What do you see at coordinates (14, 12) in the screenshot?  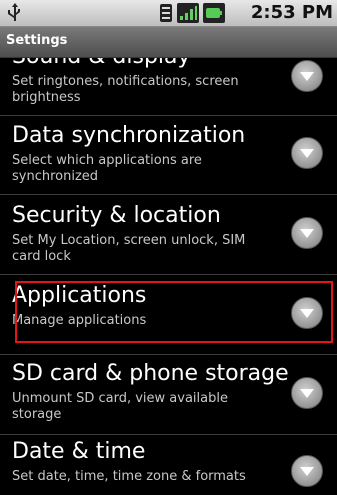 I see `usb-icon` at bounding box center [14, 12].